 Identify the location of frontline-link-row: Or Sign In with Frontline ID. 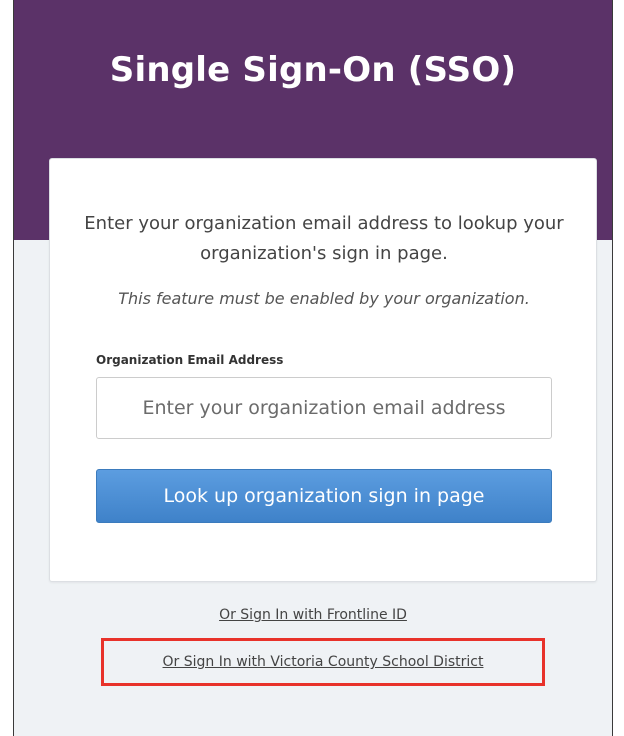
(313, 615).